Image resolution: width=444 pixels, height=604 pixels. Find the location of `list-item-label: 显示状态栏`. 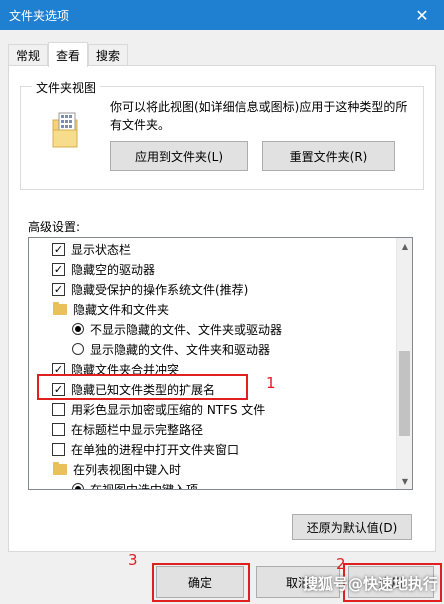

list-item-label: 显示状态栏 is located at coordinates (101, 249).